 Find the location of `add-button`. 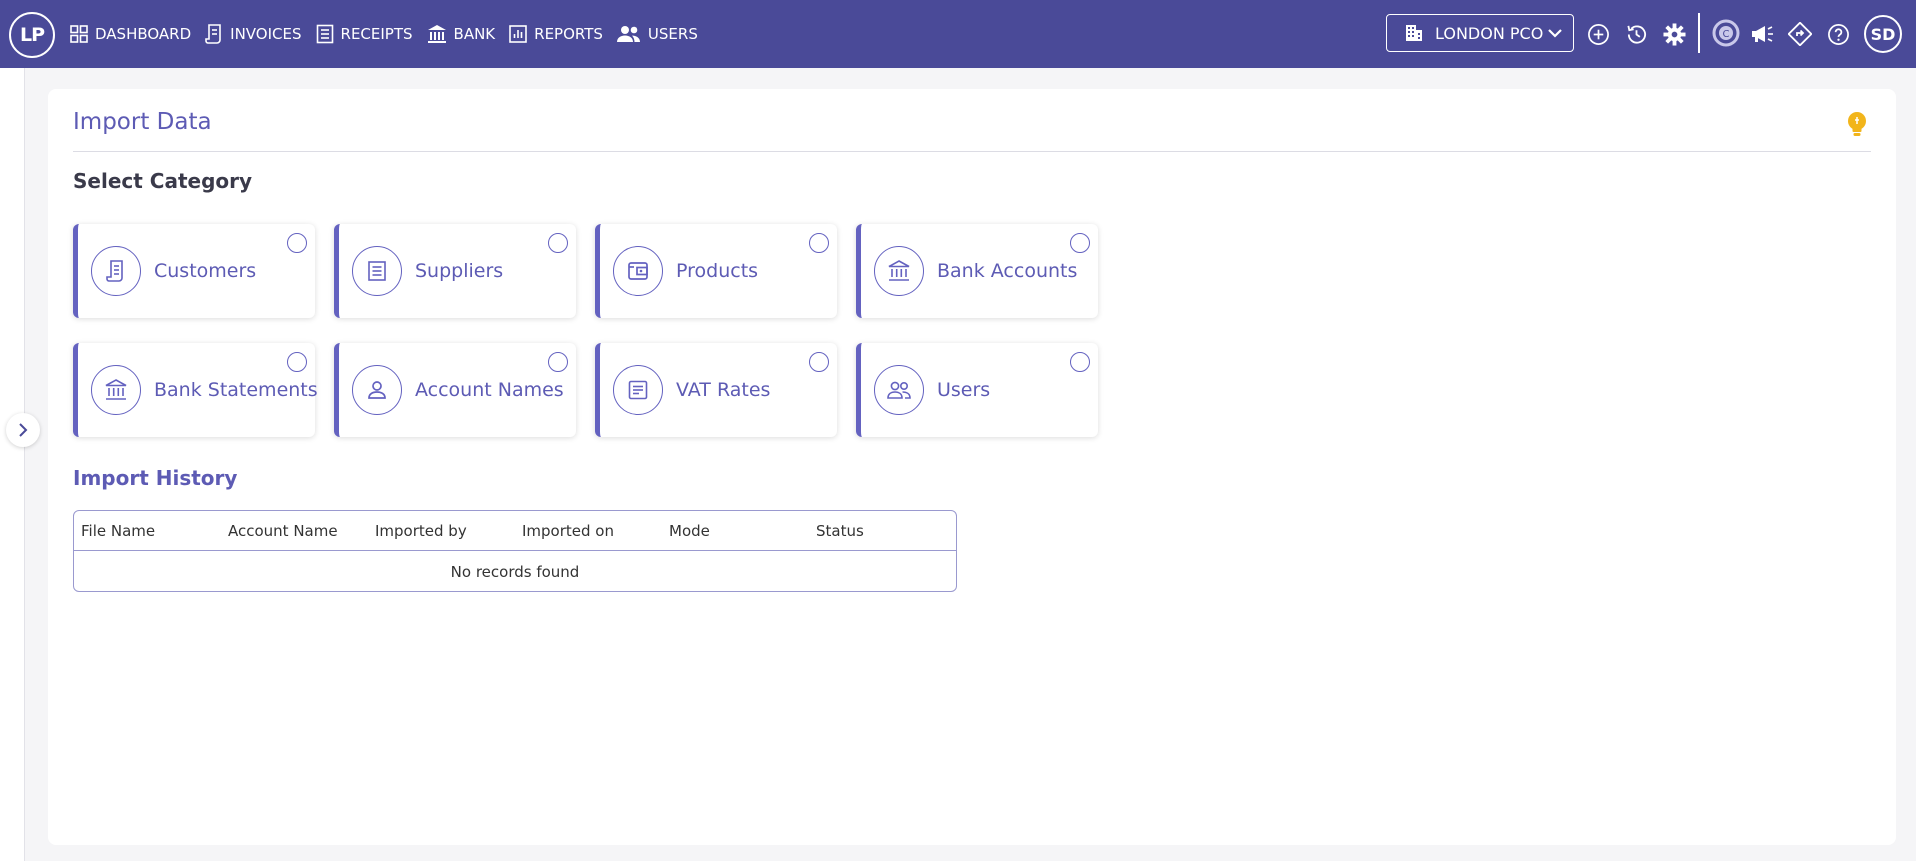

add-button is located at coordinates (1598, 34).